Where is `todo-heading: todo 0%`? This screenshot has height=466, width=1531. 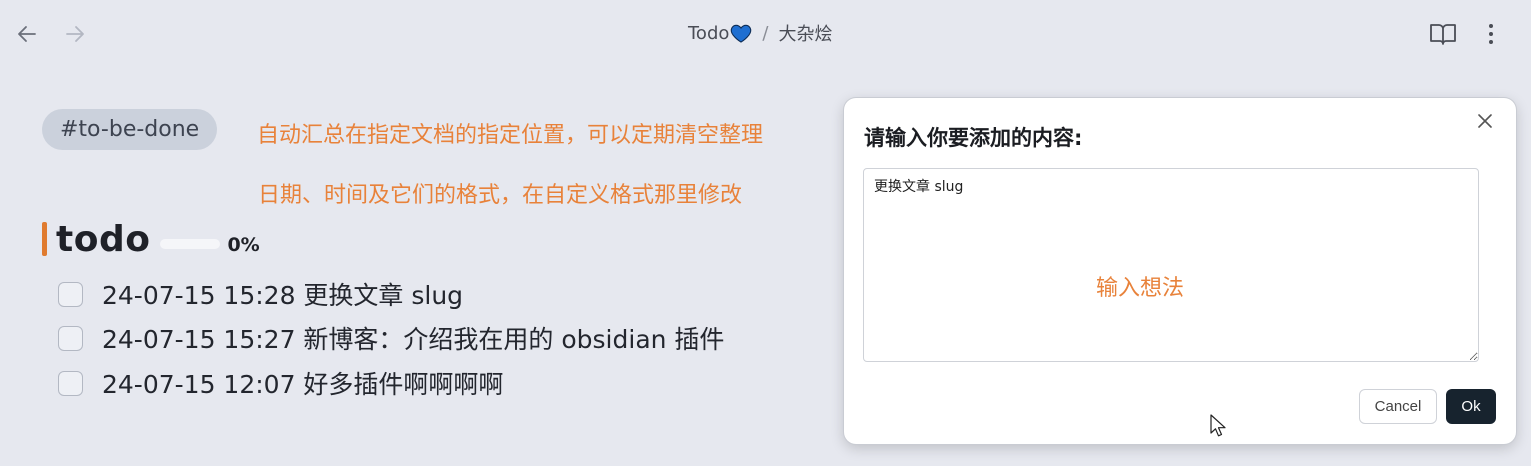 todo-heading: todo 0% is located at coordinates (151, 239).